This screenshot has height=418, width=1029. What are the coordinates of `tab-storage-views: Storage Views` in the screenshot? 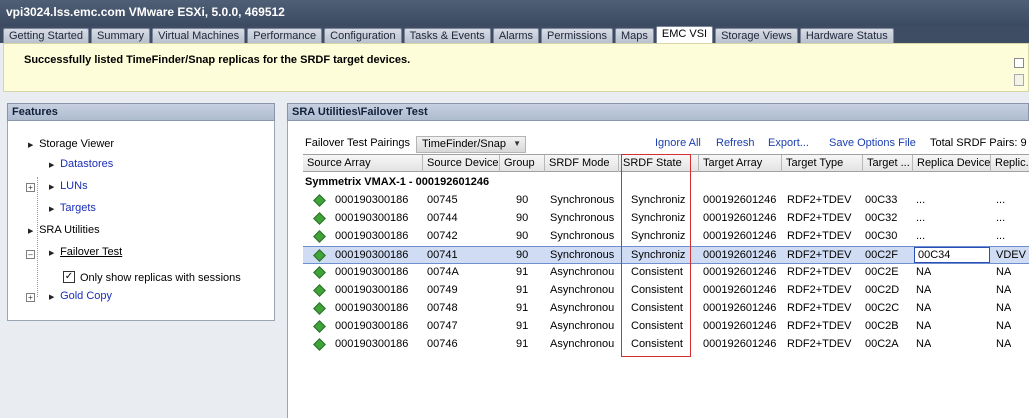 It's located at (756, 35).